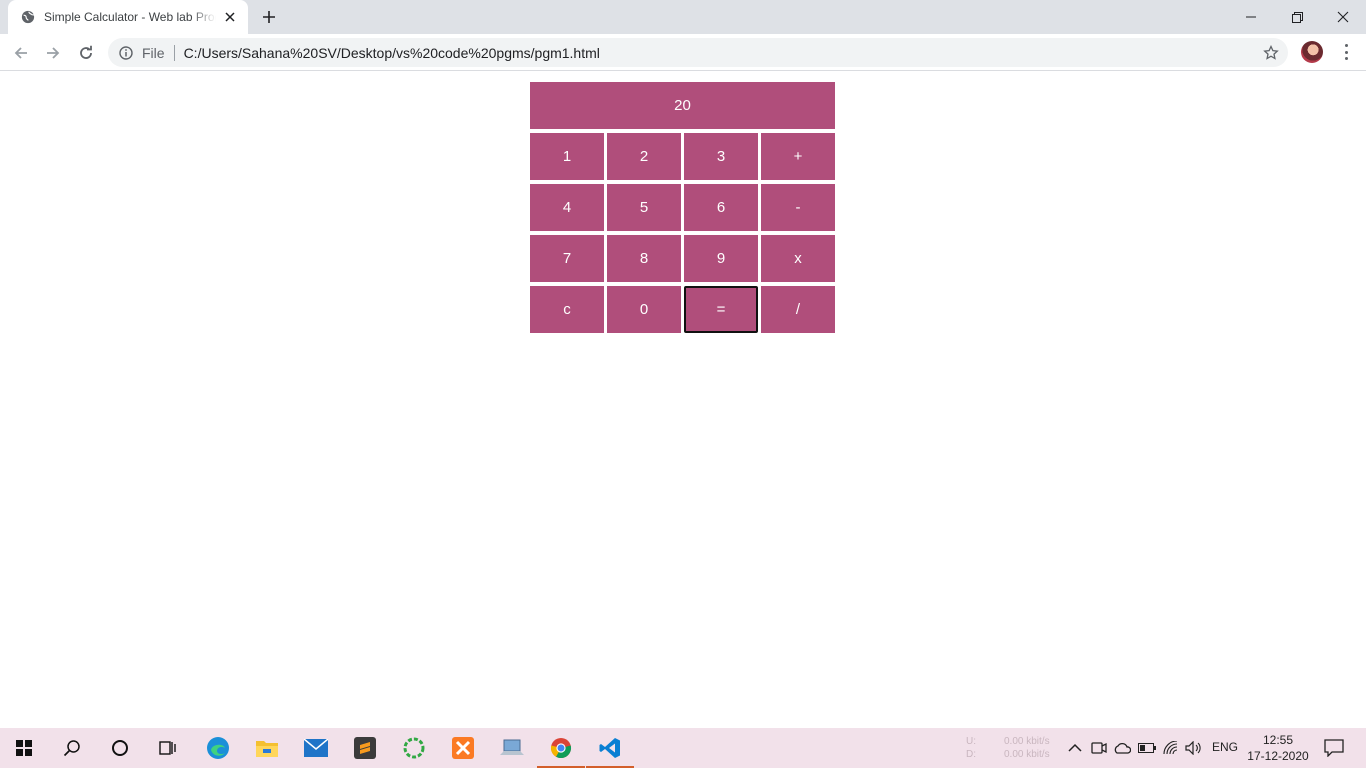 The width and height of the screenshot is (1366, 768). What do you see at coordinates (567, 207) in the screenshot?
I see `key-4-button: 4` at bounding box center [567, 207].